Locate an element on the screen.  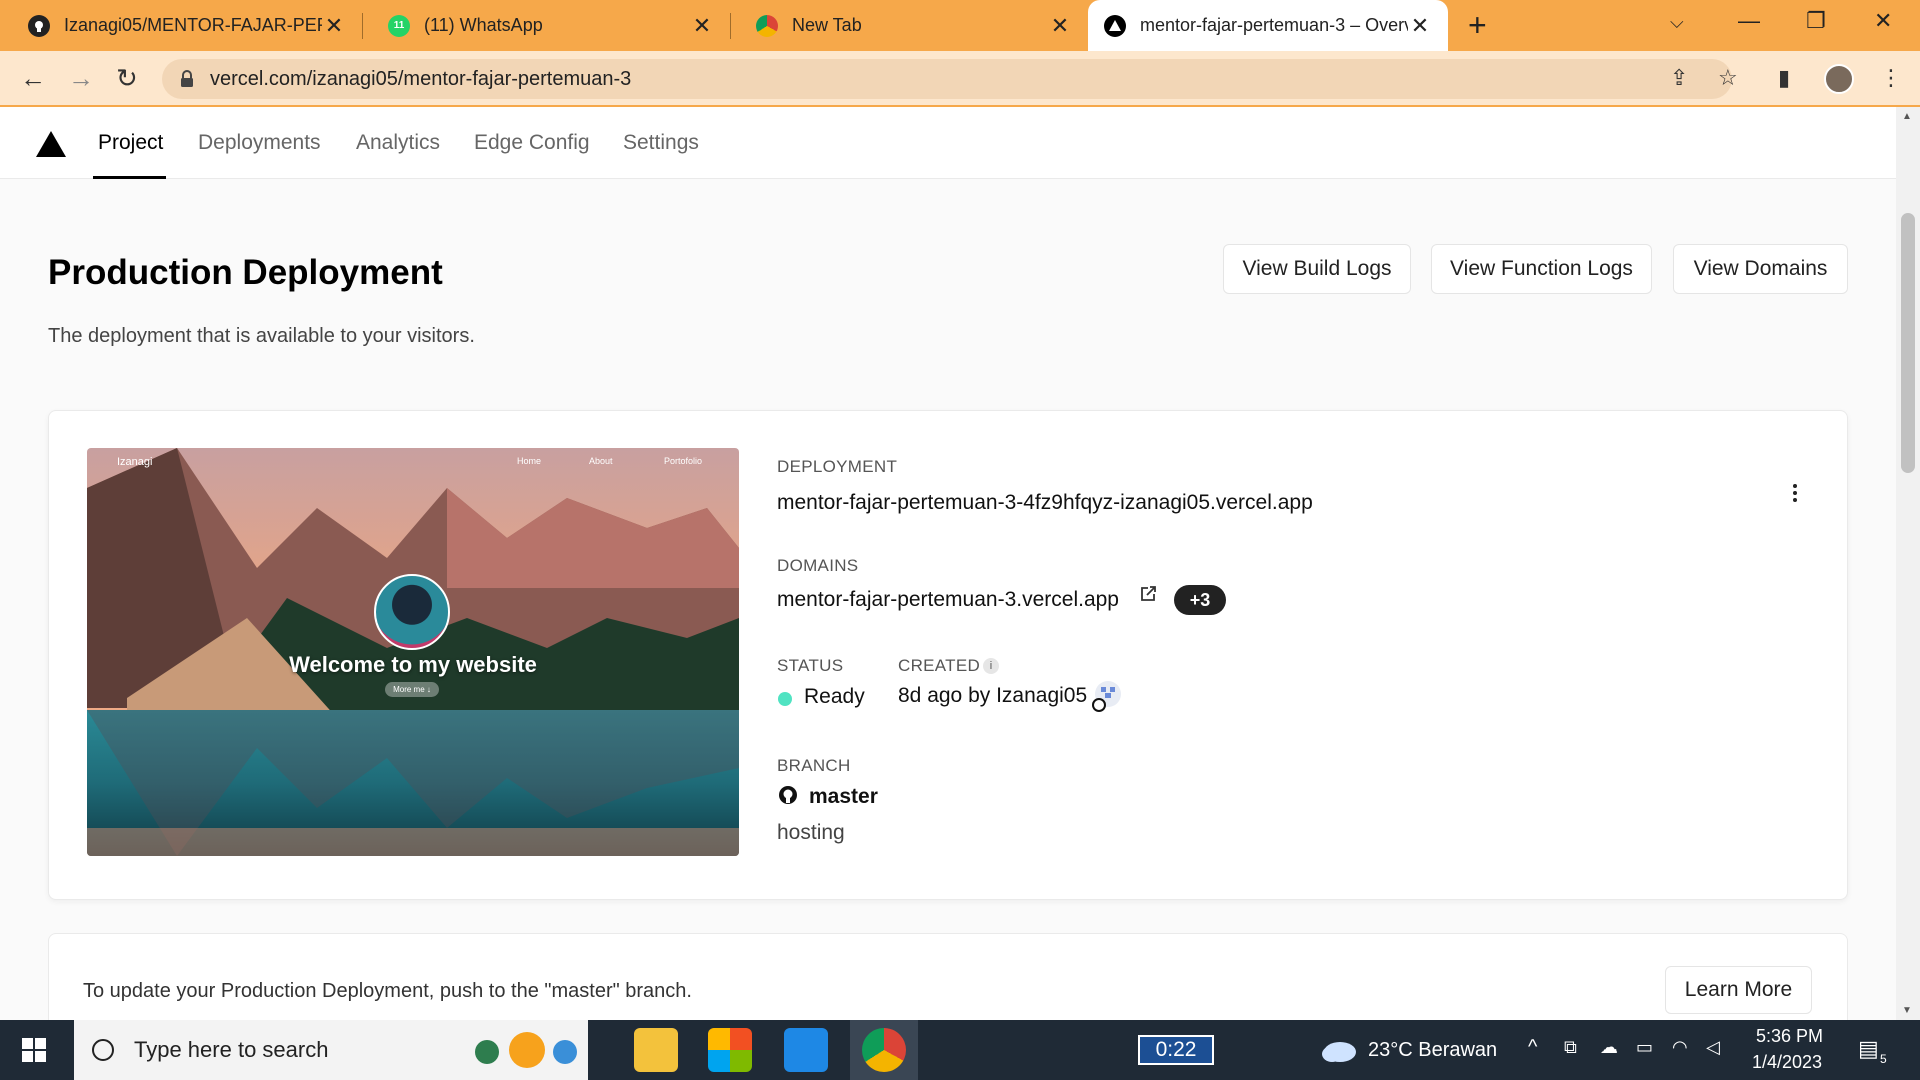
domains-label: DOMAINS is located at coordinates (818, 565).